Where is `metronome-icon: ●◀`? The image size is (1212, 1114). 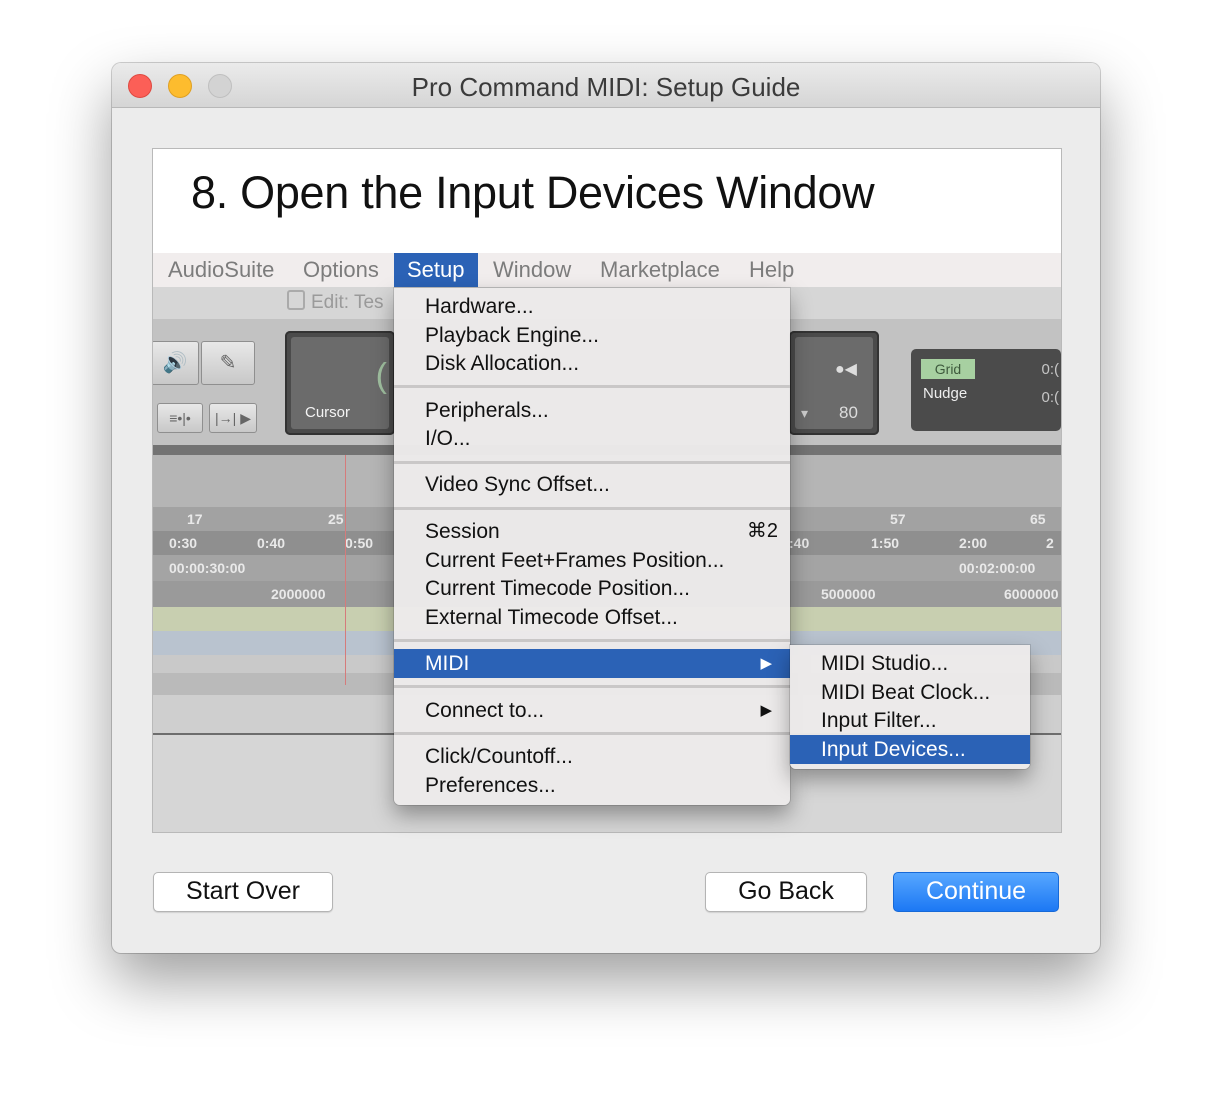
metronome-icon: ●◀ is located at coordinates (846, 369).